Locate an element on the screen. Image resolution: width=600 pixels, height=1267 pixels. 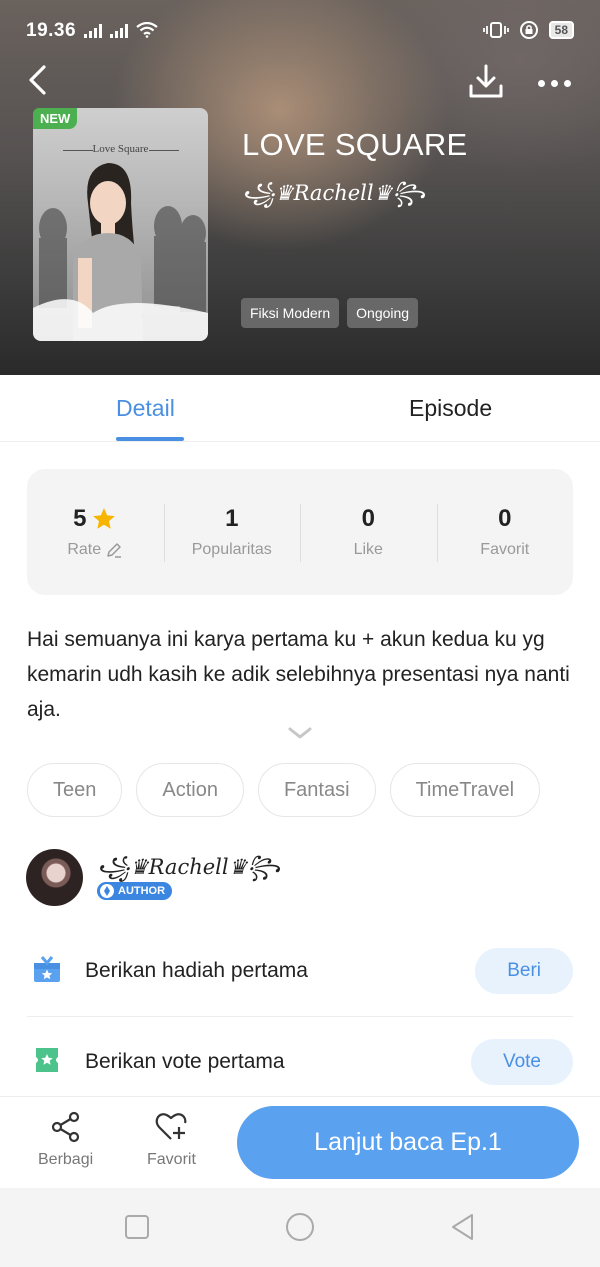
give-gift-button: Beri is located at coordinates (524, 971).